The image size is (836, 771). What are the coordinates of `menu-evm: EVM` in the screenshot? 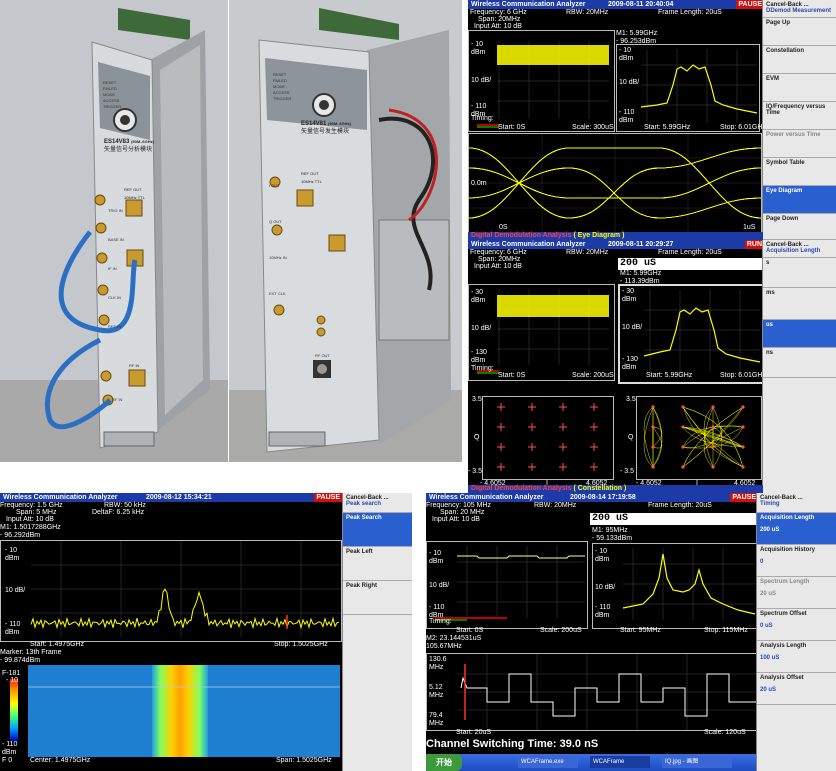 It's located at (799, 88).